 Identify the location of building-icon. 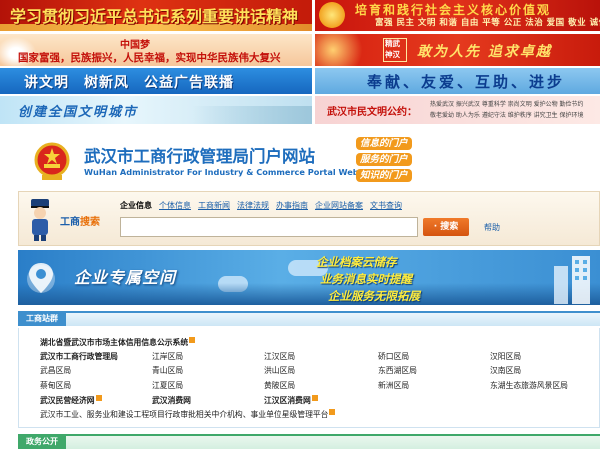
(572, 280).